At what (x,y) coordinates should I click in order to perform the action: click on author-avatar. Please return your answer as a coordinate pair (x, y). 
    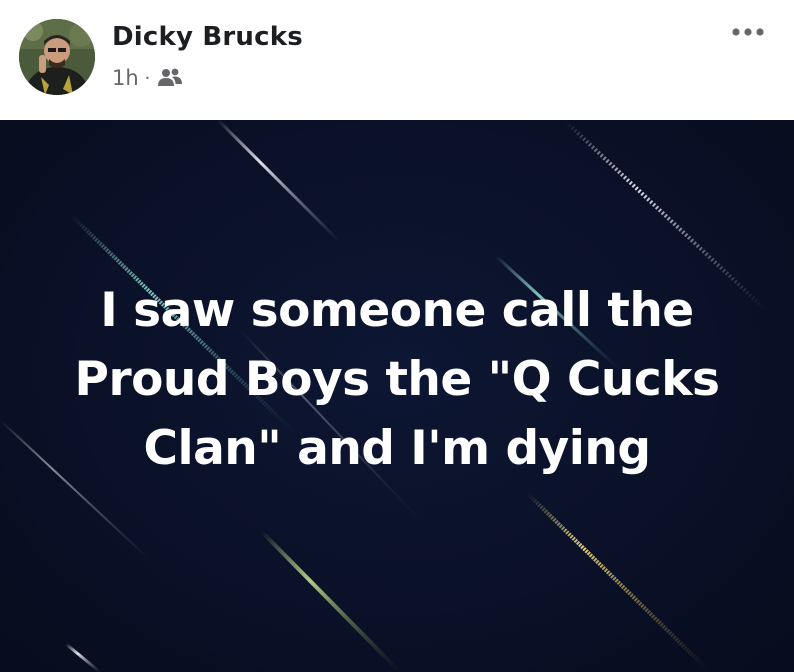
    Looking at the image, I should click on (57, 57).